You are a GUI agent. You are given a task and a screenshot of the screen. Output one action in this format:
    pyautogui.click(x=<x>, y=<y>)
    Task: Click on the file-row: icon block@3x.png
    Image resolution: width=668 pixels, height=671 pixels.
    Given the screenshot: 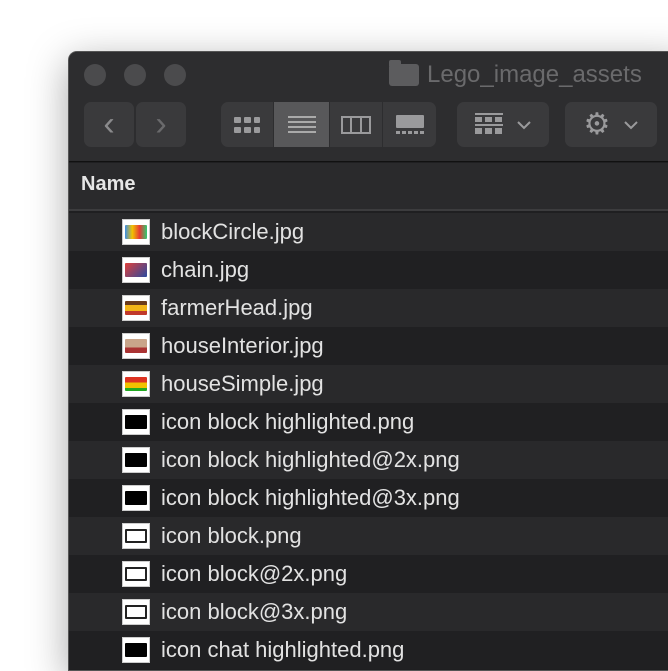 What is the action you would take?
    pyautogui.click(x=368, y=612)
    